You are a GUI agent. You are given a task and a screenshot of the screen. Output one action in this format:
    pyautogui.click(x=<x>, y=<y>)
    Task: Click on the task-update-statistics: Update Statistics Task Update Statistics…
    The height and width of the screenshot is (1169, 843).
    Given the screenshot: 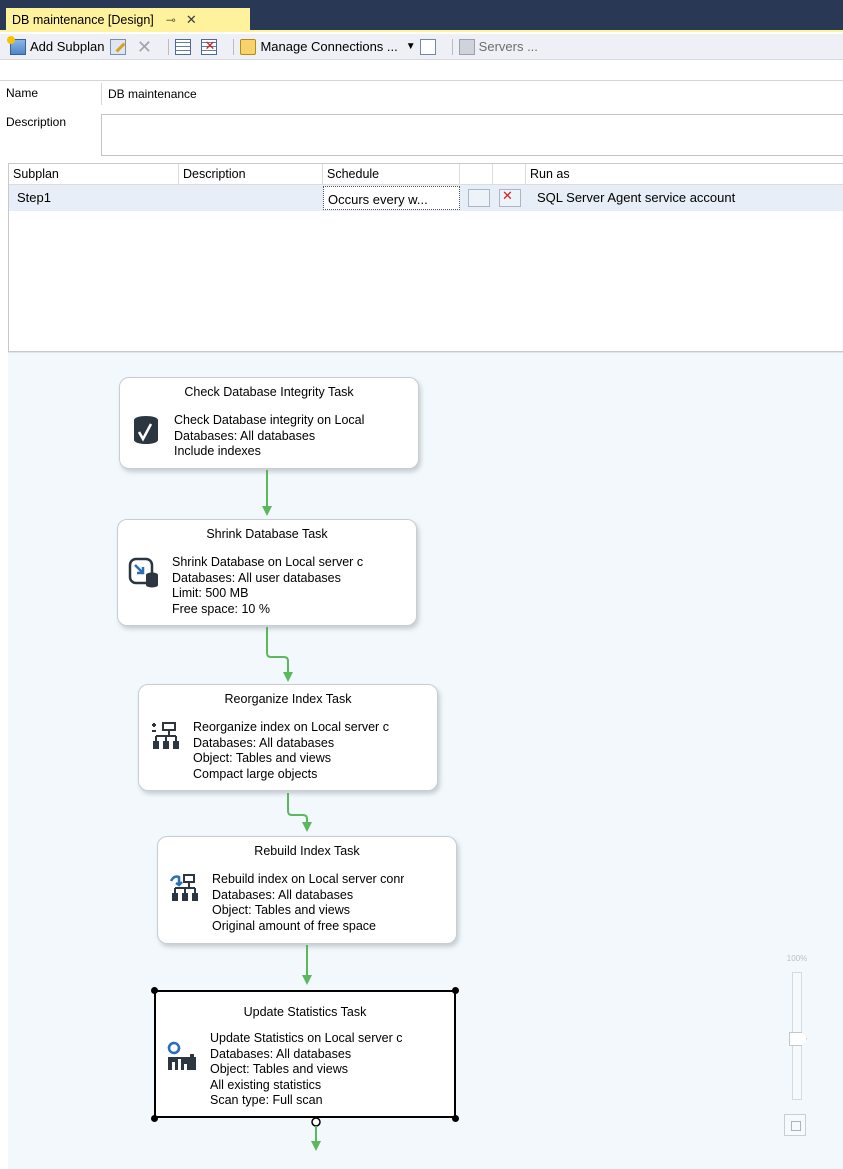 What is the action you would take?
    pyautogui.click(x=305, y=1054)
    